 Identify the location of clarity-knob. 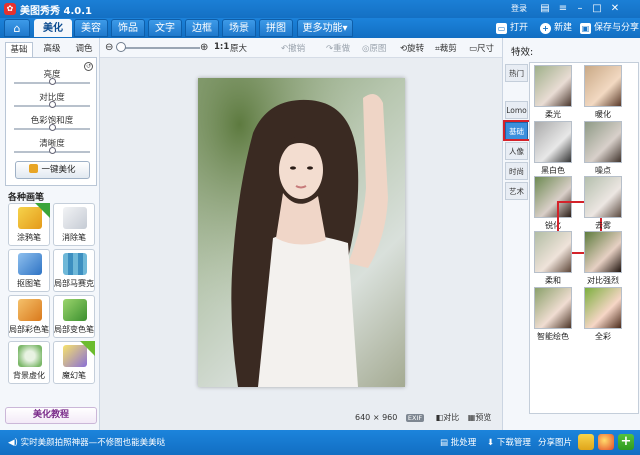
(52, 150).